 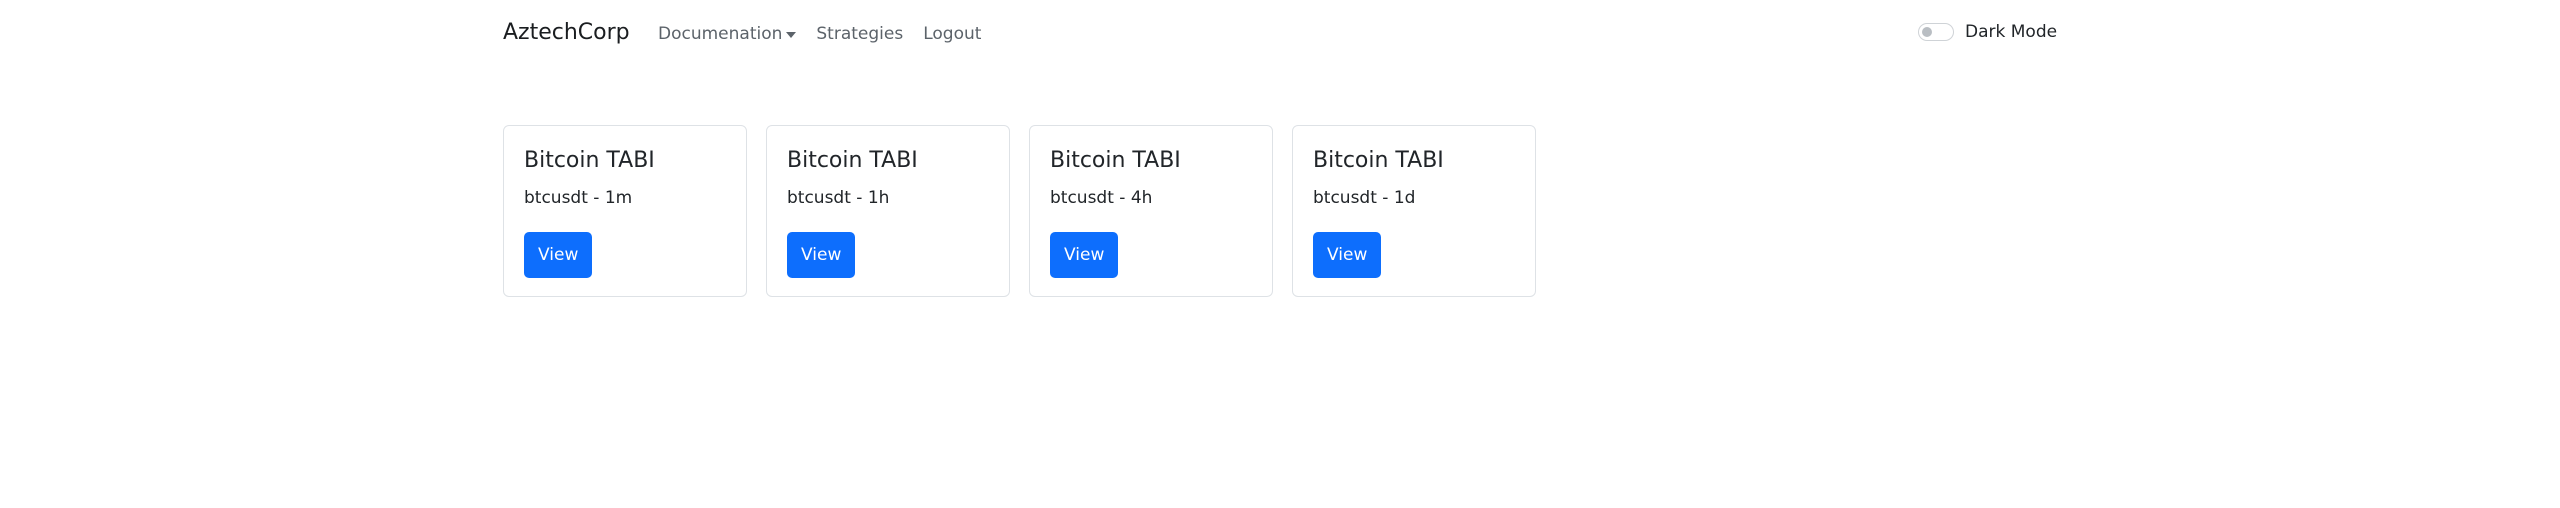 I want to click on strategy-card-1d: Bitcoin TABI btcusdt - 1d View, so click(x=1414, y=211).